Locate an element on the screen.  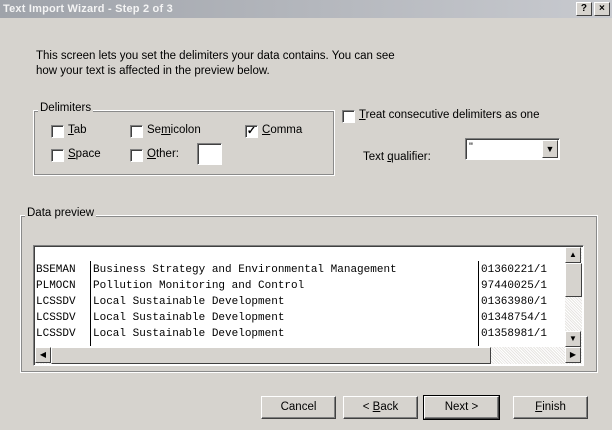
scroll-up-icon: ▲ is located at coordinates (573, 255).